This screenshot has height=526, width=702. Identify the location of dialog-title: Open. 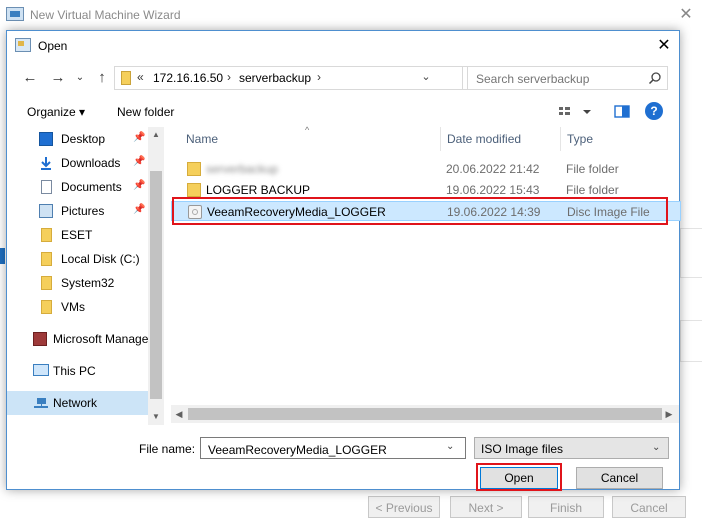
(53, 46).